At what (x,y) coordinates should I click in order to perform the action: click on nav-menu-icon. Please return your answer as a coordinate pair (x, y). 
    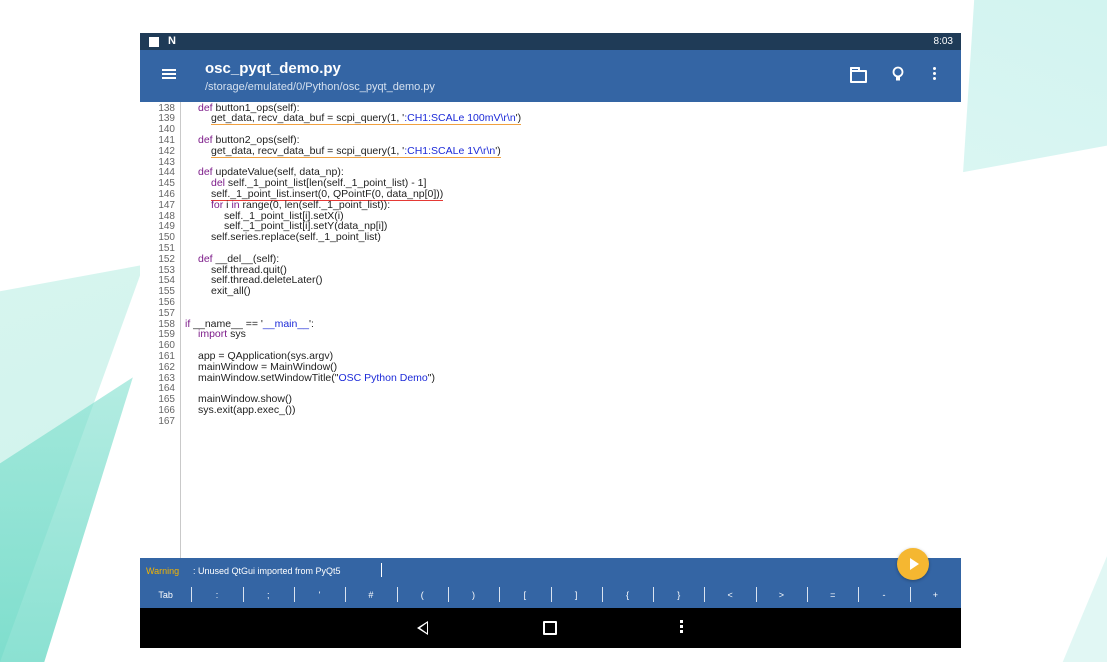
    Looking at the image, I should click on (681, 627).